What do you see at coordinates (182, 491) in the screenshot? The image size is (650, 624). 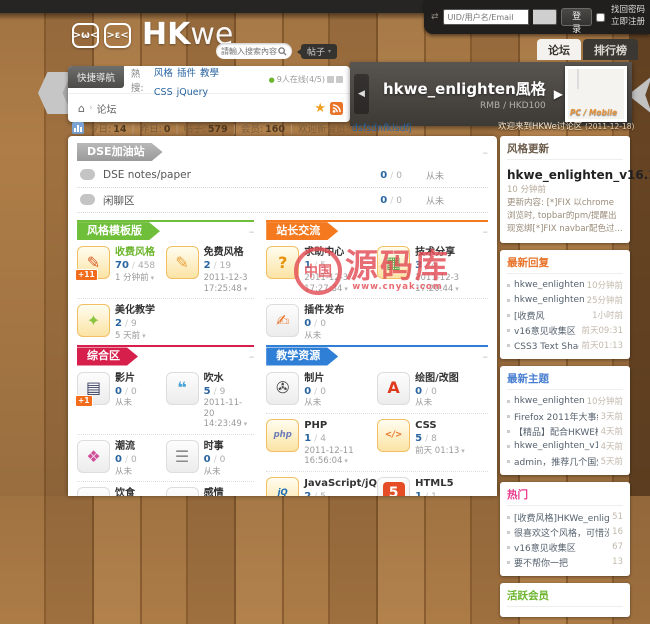 I see `heart-icon: ♥` at bounding box center [182, 491].